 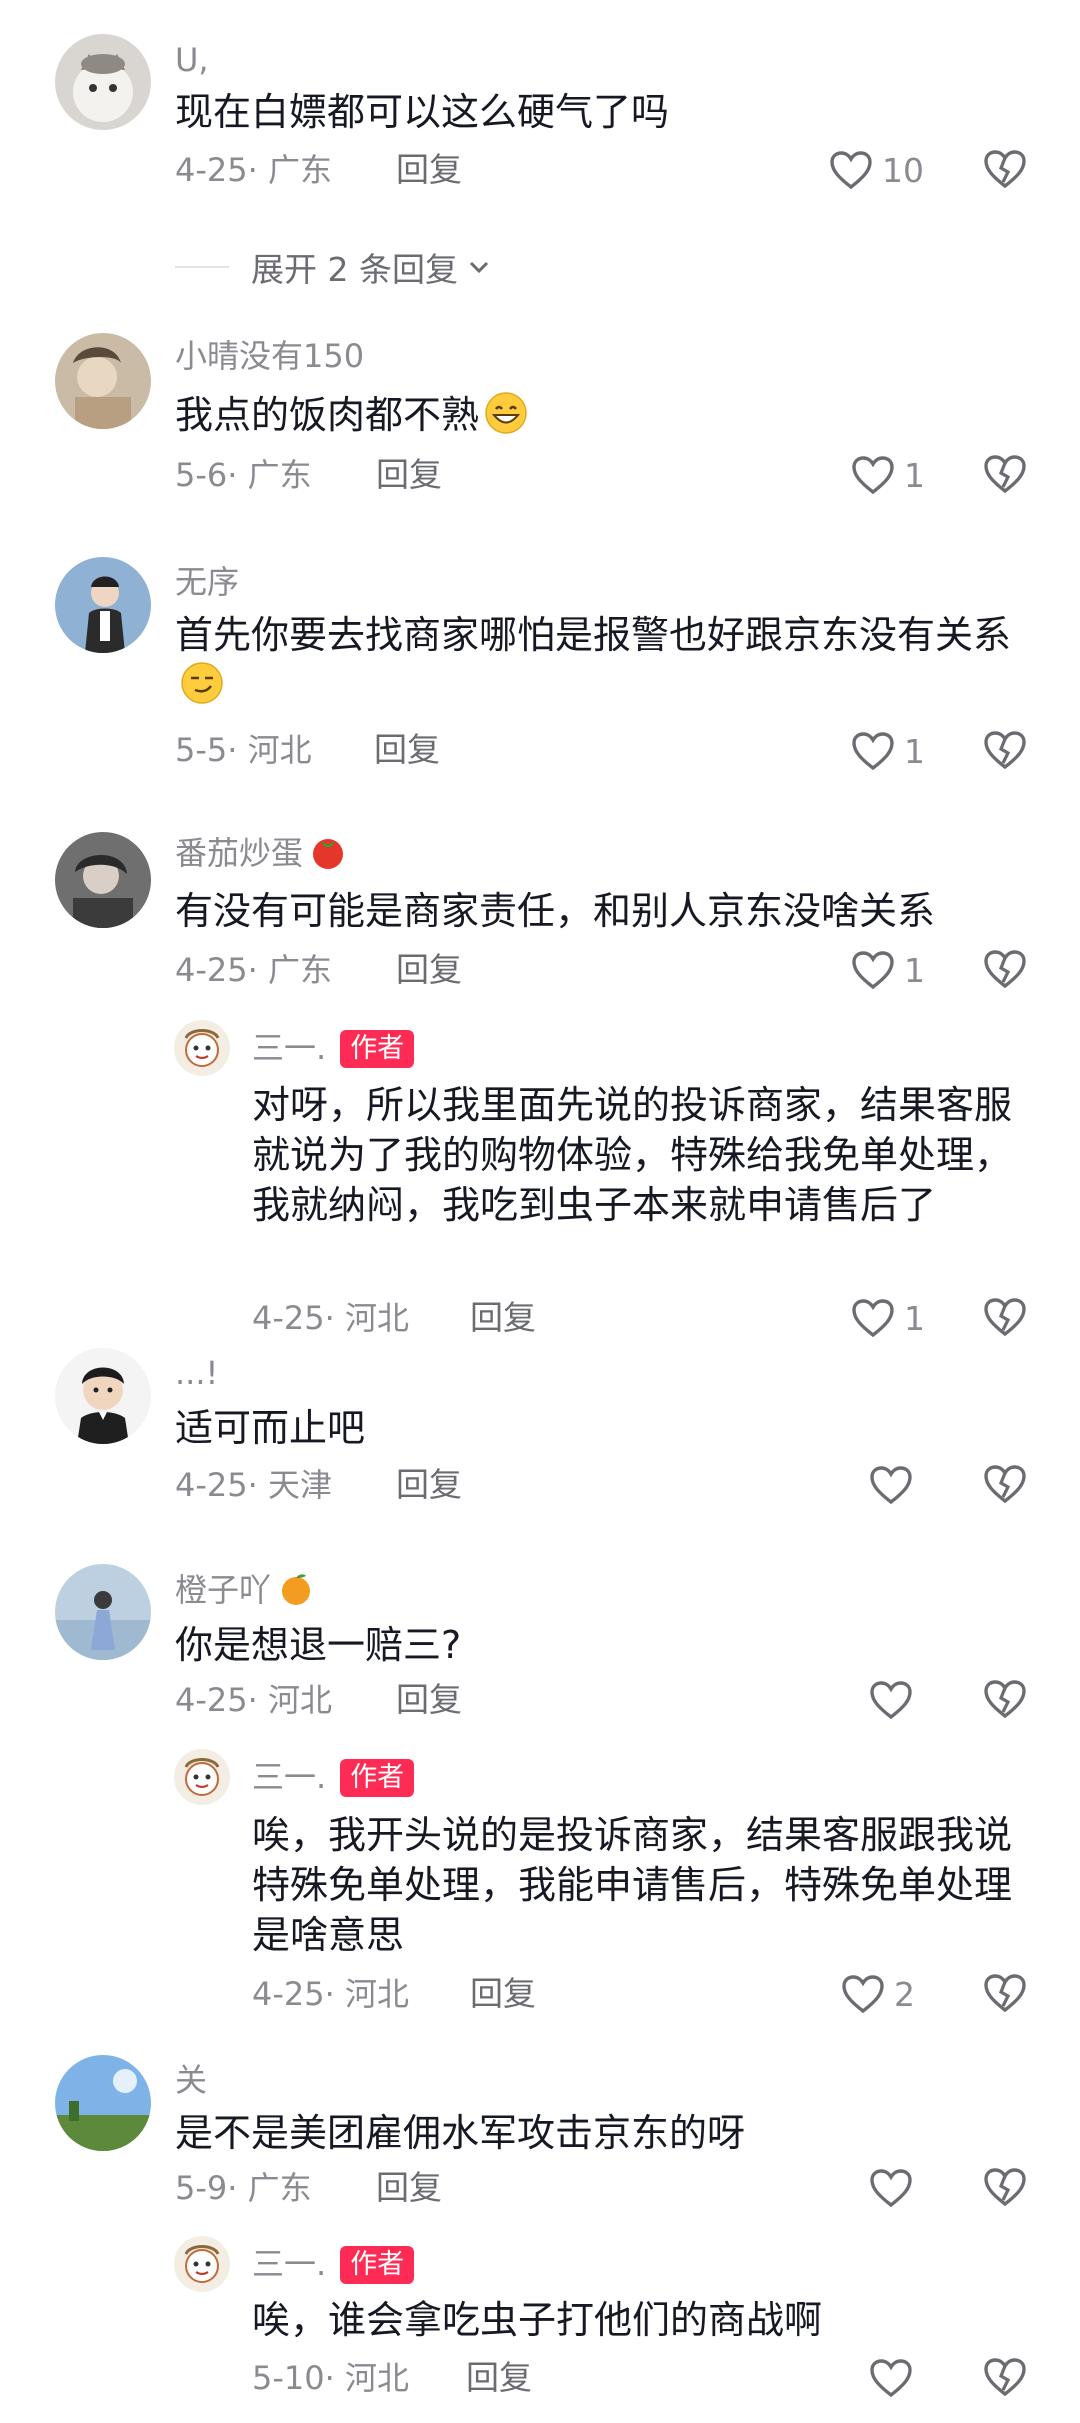 I want to click on comment-username-text: 橙子吖, so click(x=223, y=1590).